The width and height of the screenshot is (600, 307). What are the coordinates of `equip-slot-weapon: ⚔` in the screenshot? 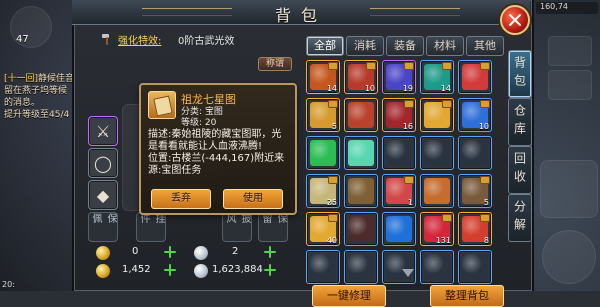 It's located at (103, 131).